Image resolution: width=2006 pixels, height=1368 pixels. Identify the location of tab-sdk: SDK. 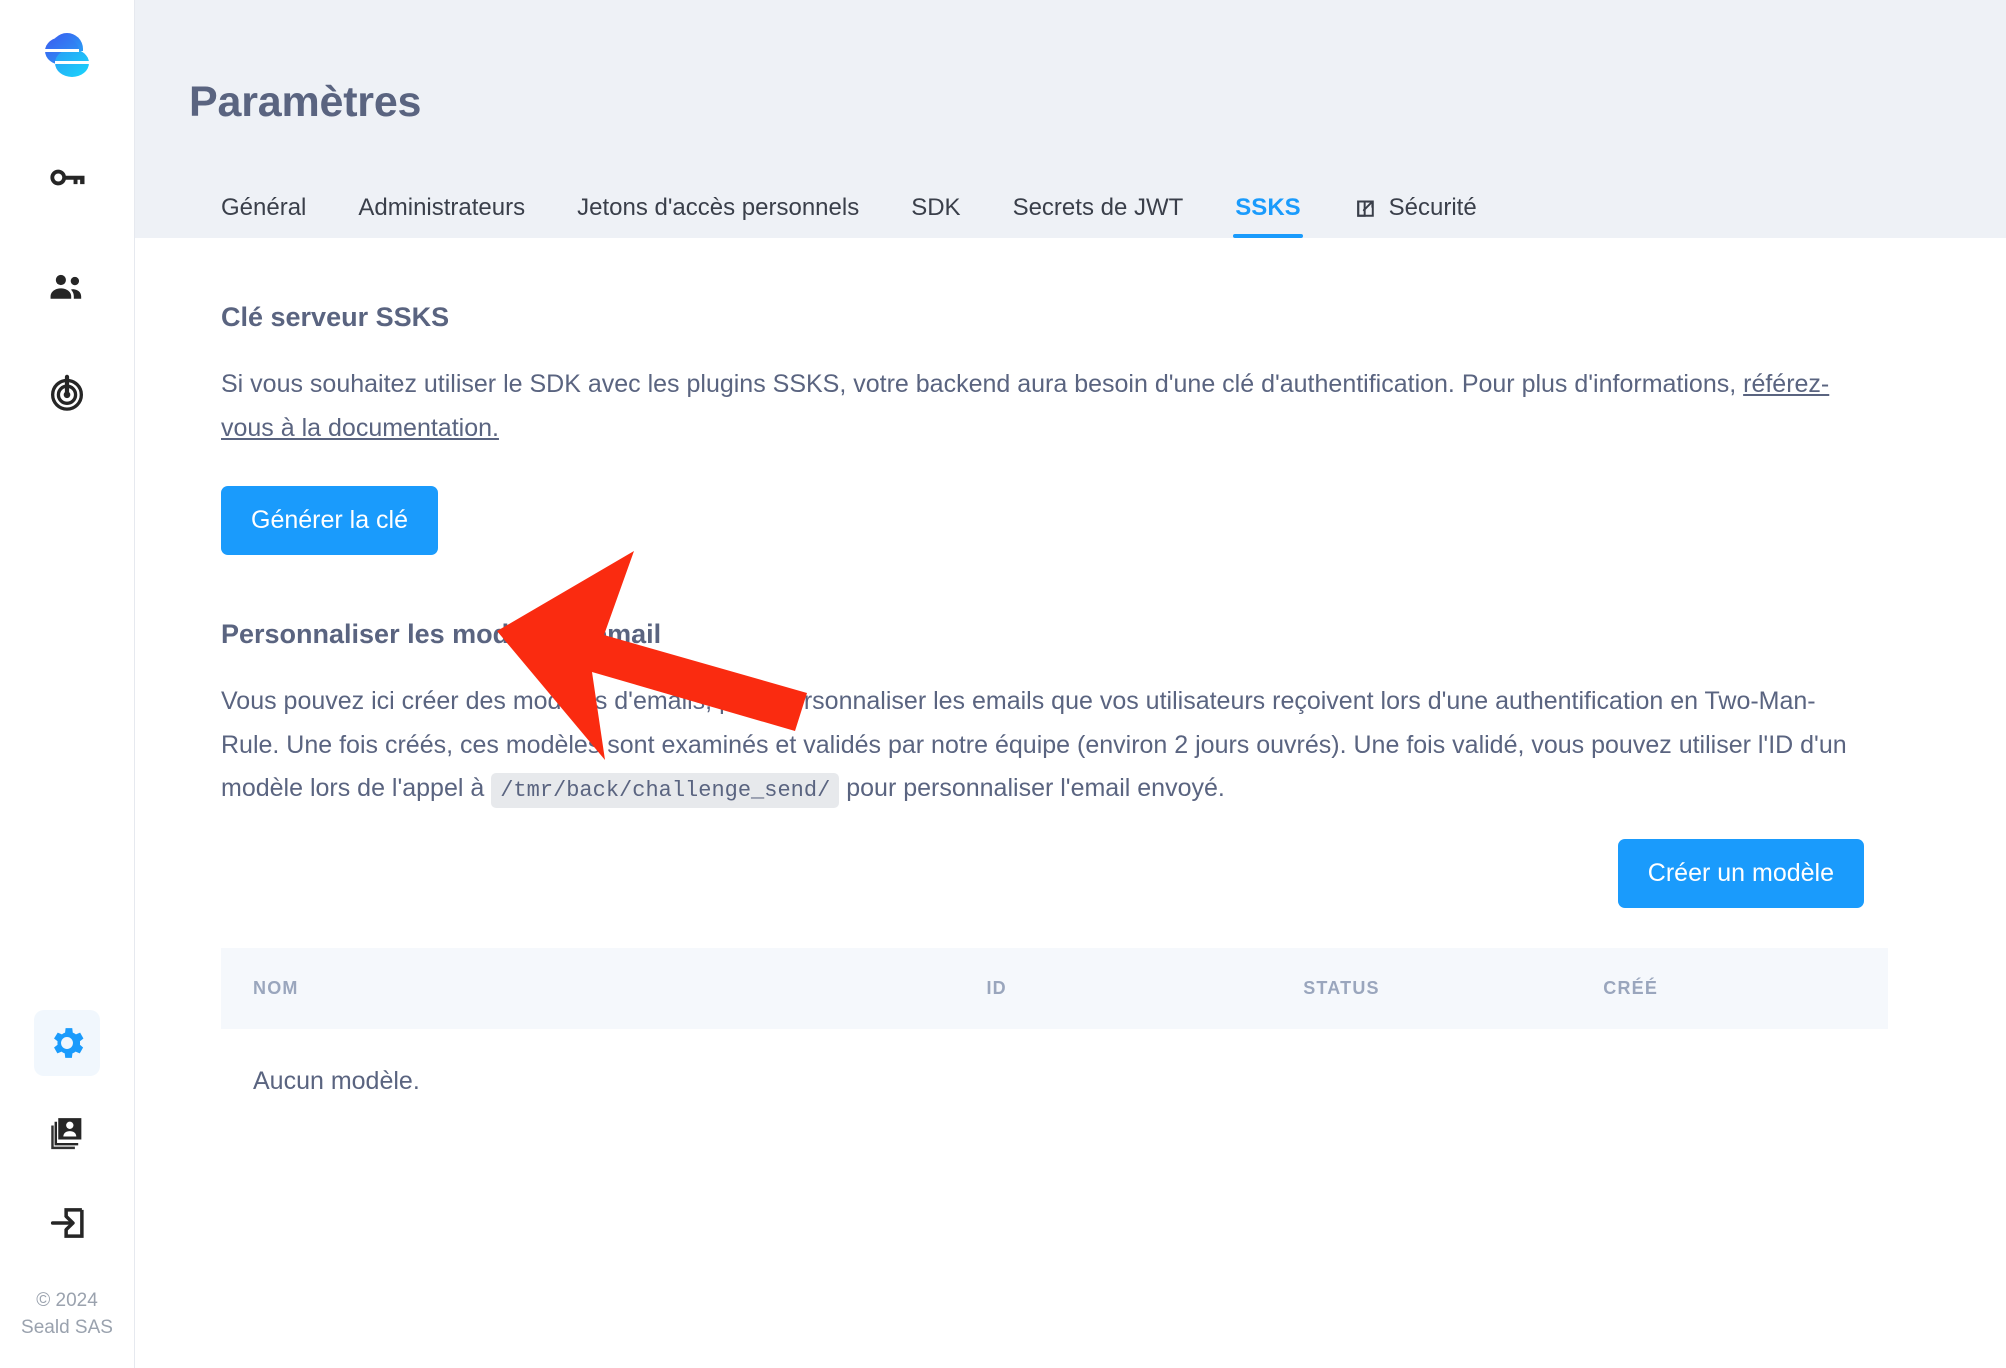
(935, 216).